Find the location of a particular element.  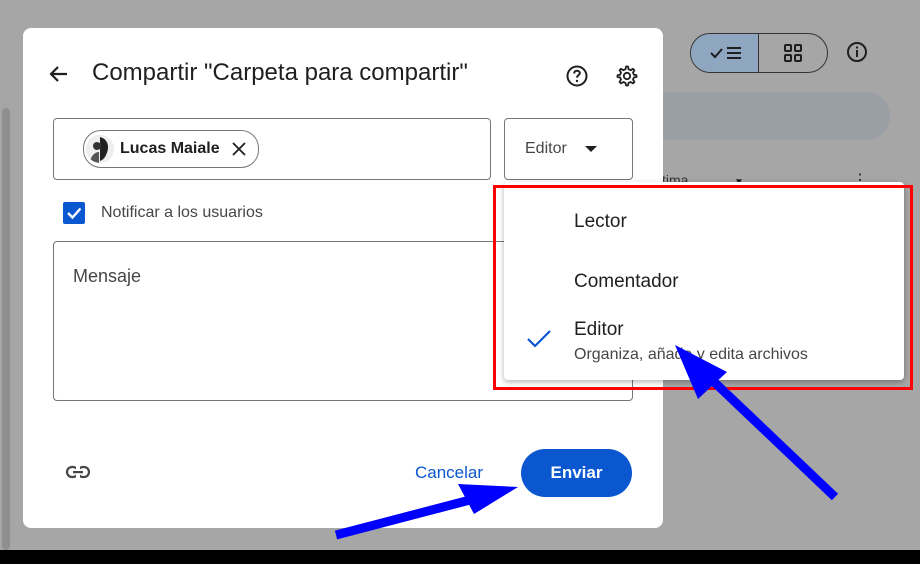

view-toggle is located at coordinates (759, 53).